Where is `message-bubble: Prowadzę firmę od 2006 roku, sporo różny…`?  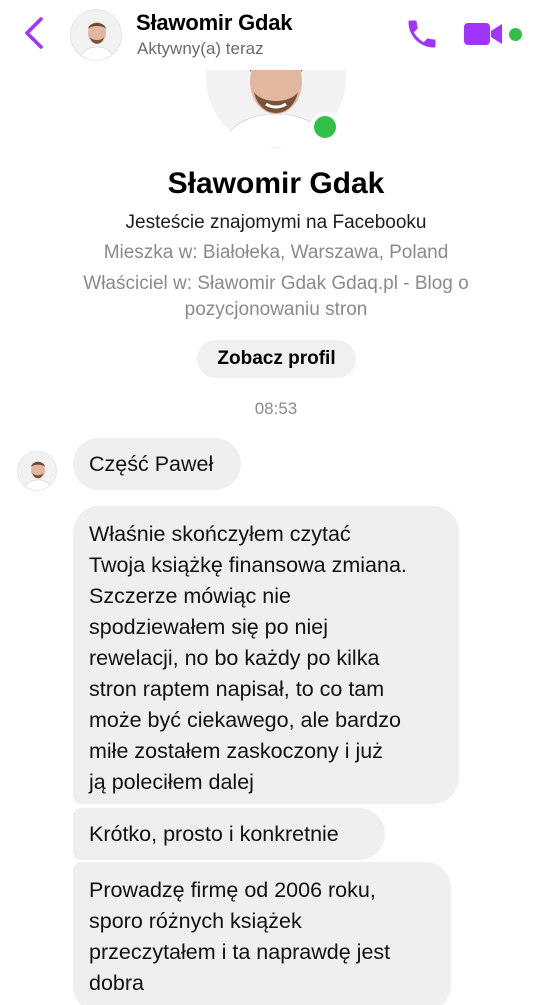
message-bubble: Prowadzę firmę od 2006 roku, sporo różny… is located at coordinates (262, 933).